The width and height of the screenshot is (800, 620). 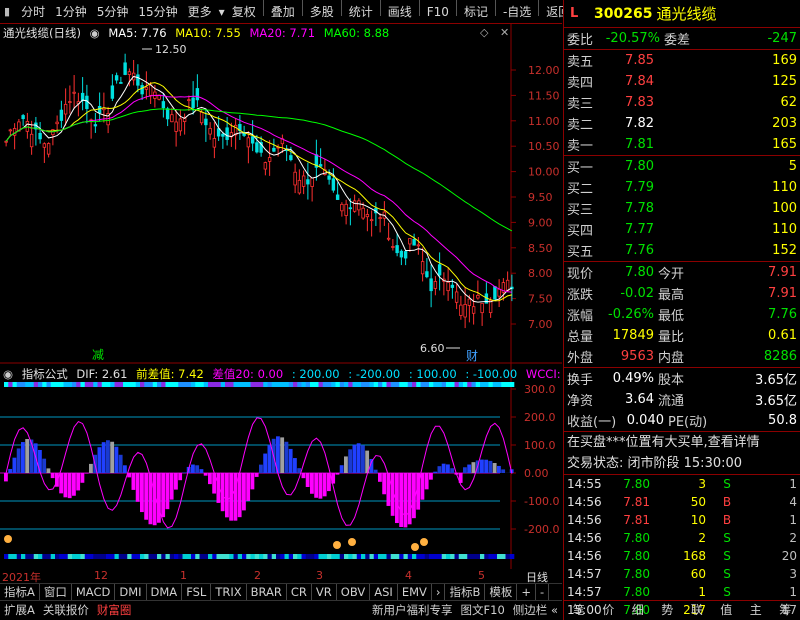 What do you see at coordinates (682, 123) in the screenshot?
I see `asks-row: 卖二 7.82 203` at bounding box center [682, 123].